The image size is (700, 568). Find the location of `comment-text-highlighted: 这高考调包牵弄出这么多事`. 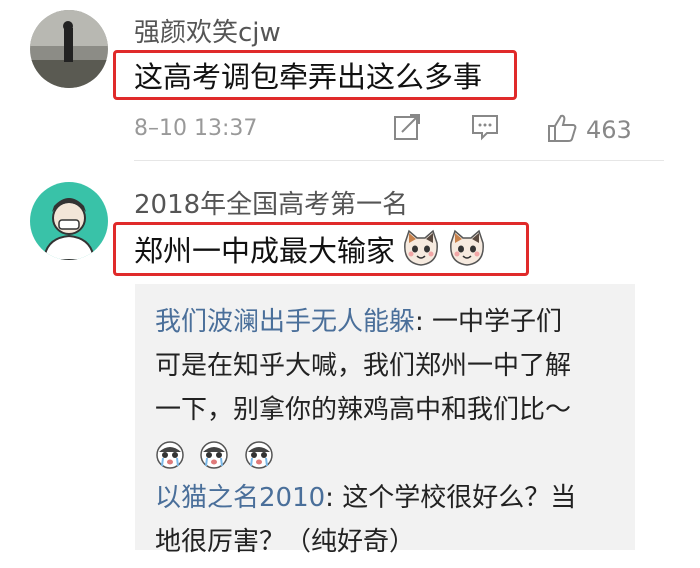

comment-text-highlighted: 这高考调包牵弄出这么多事 is located at coordinates (315, 75).